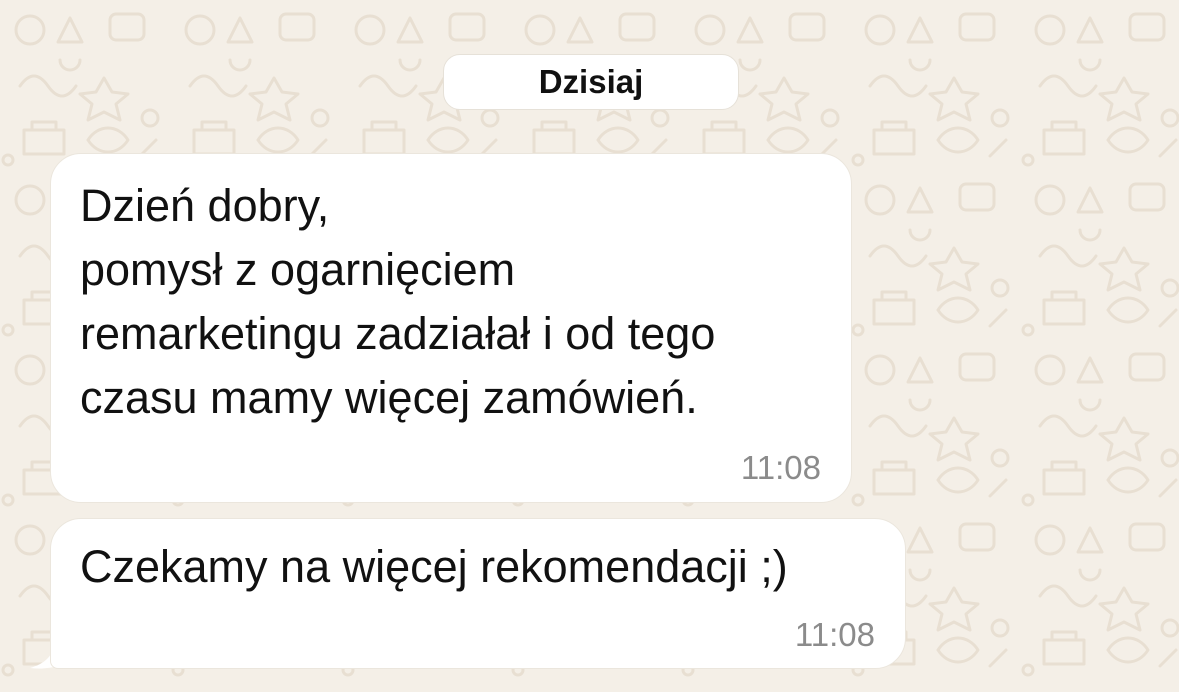  Describe the element at coordinates (298, 269) in the screenshot. I see `message-line: pomysł z ogarnięciem` at that location.